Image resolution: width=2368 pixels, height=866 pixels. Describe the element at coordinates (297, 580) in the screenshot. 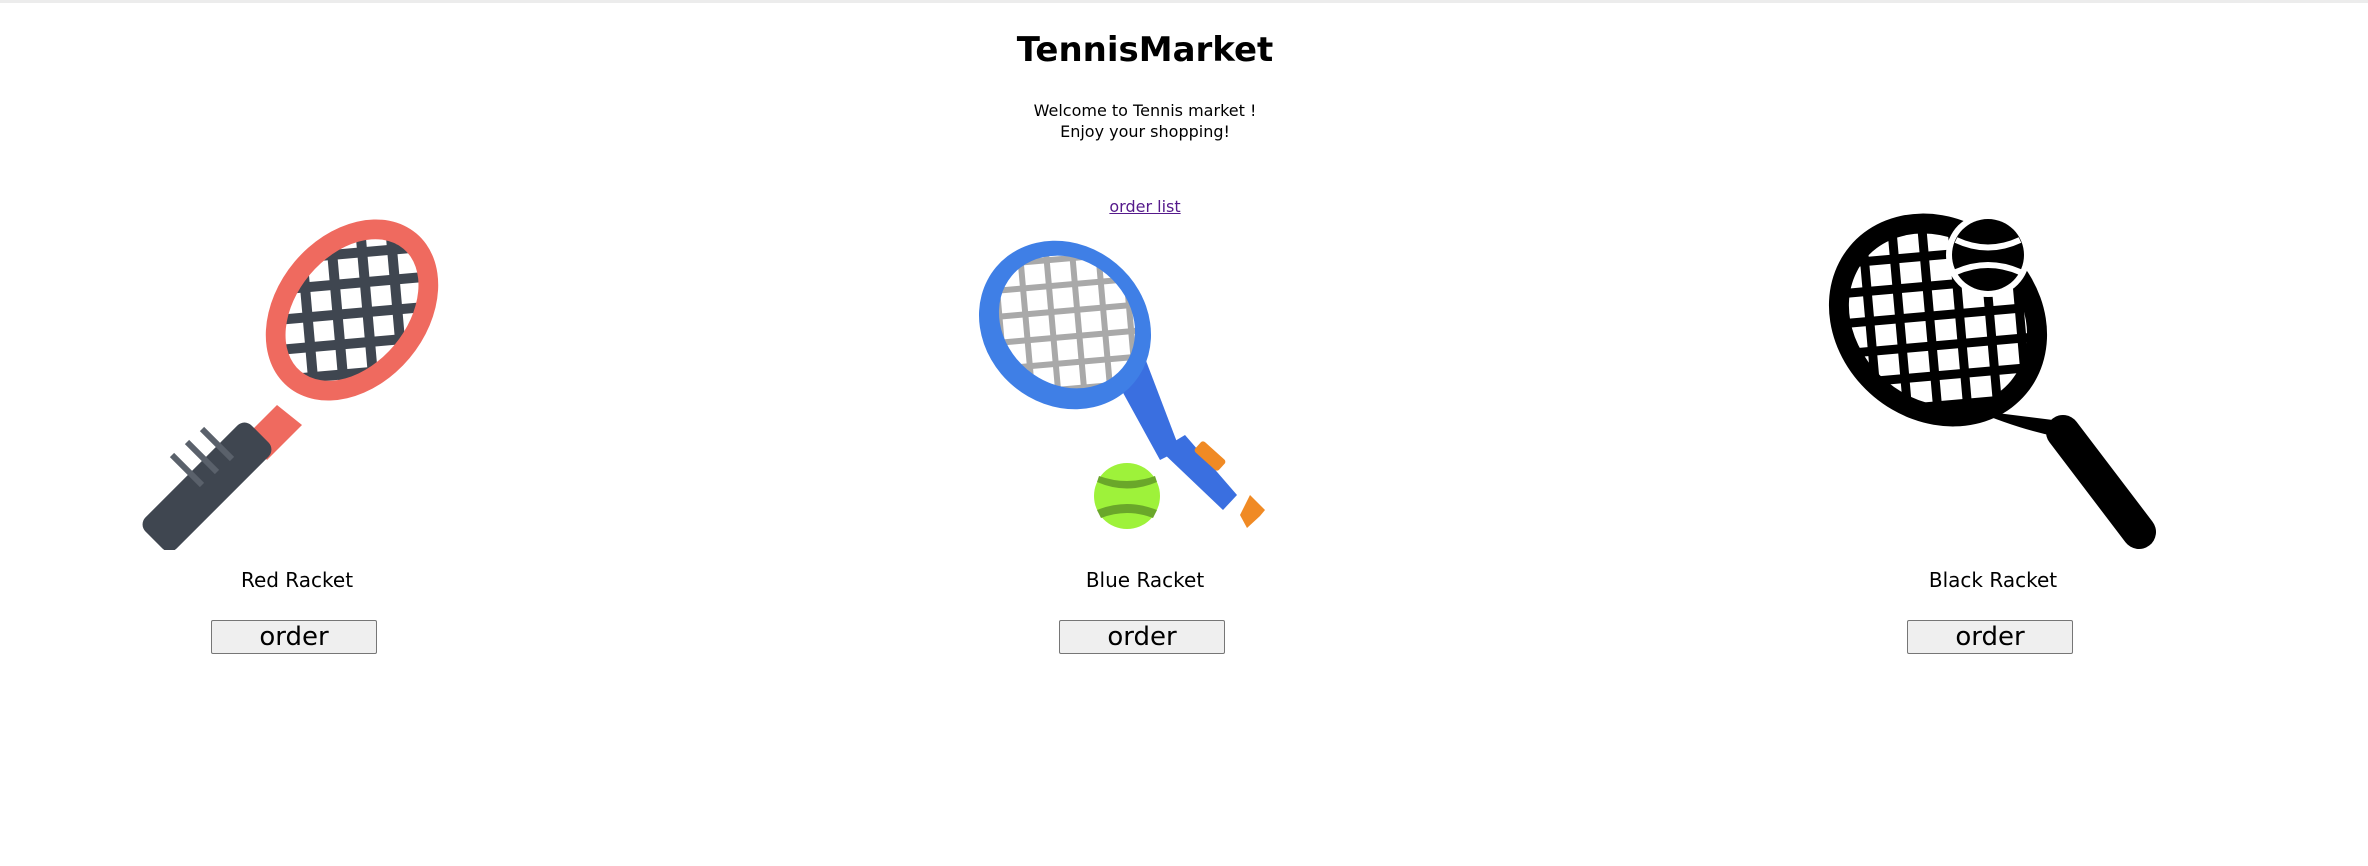

I see `product-name: Red Racket` at that location.